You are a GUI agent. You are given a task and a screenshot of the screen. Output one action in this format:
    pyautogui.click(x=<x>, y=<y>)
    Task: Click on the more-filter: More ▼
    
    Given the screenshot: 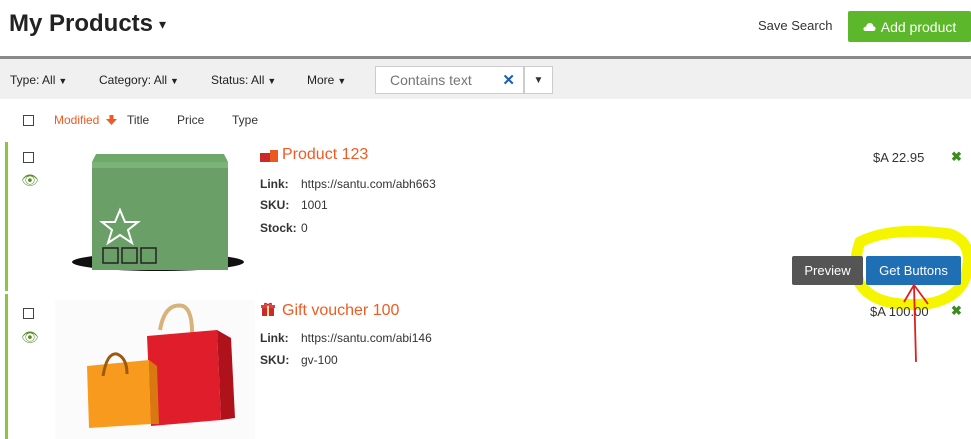 What is the action you would take?
    pyautogui.click(x=326, y=80)
    